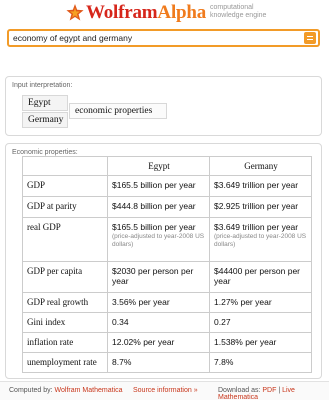 Image resolution: width=329 pixels, height=400 pixels. I want to click on logo-tagline: computational knowledge engine, so click(238, 12).